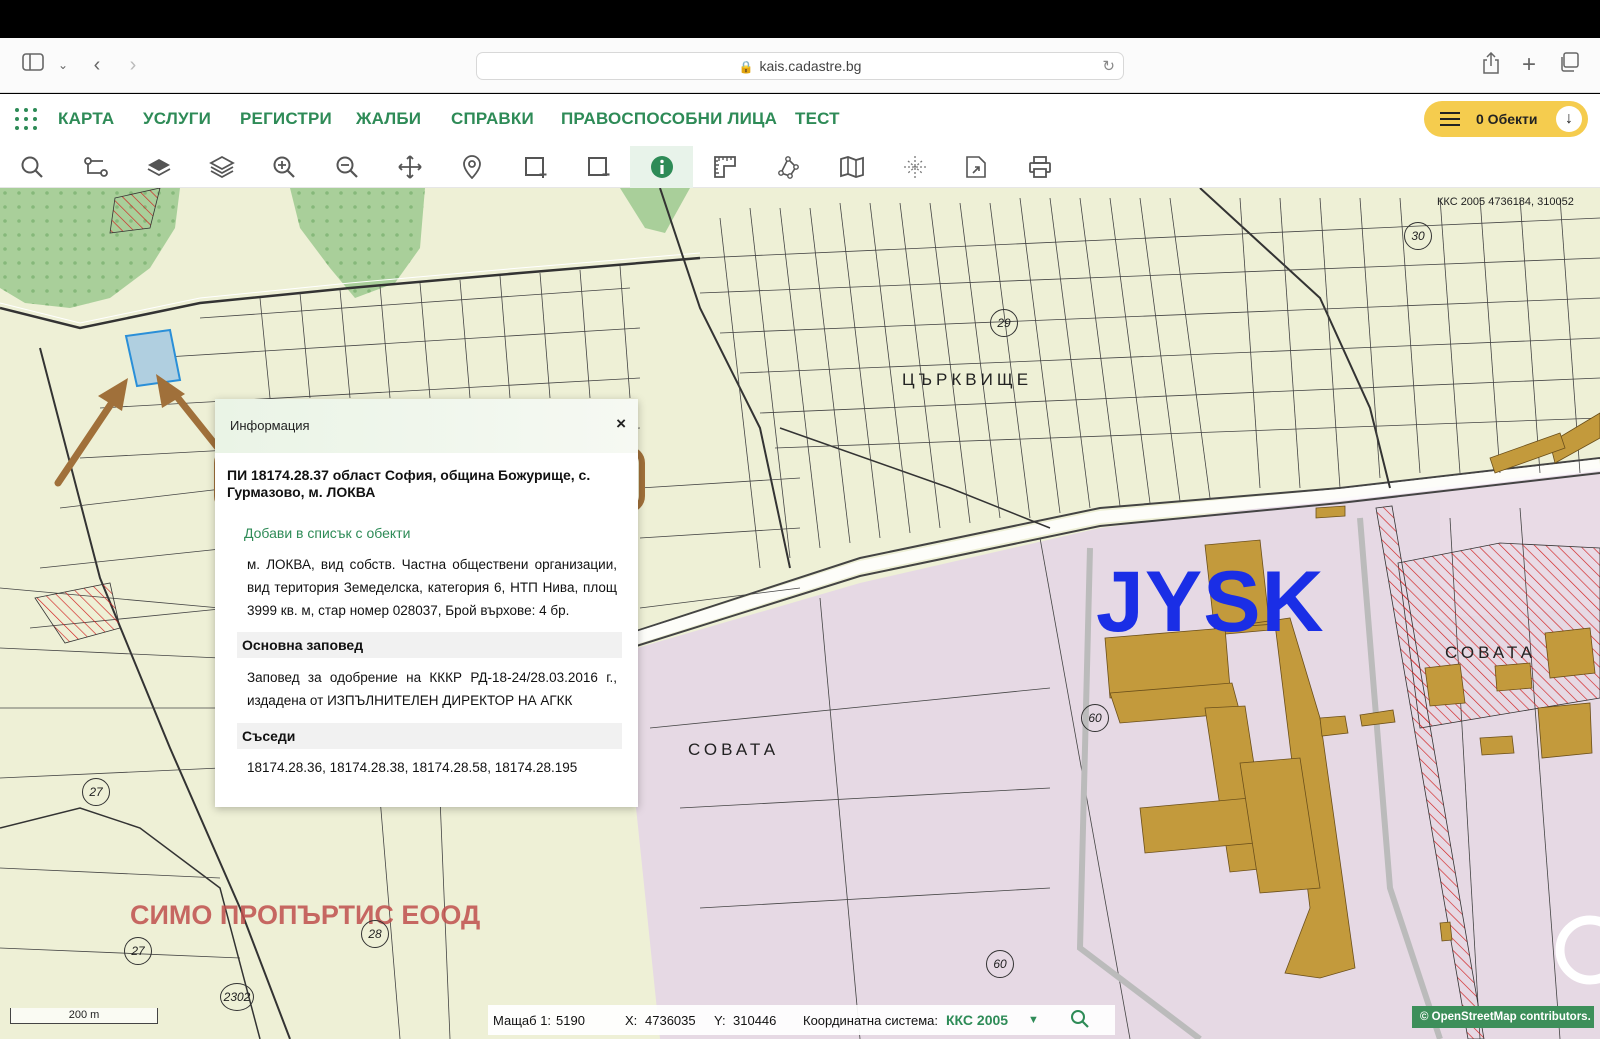  I want to click on zoom-in-icon, so click(284, 167).